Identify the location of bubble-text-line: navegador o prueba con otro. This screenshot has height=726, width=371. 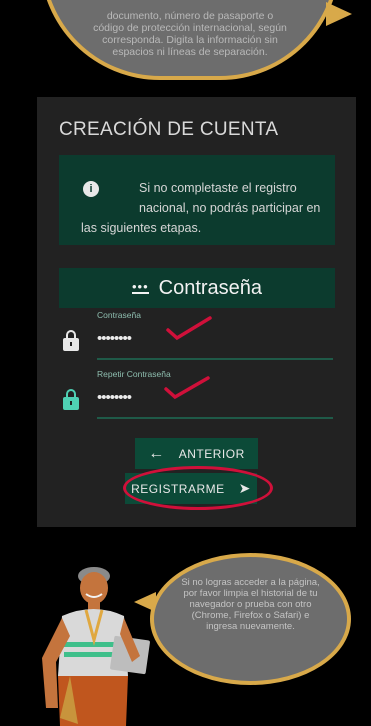
(250, 604).